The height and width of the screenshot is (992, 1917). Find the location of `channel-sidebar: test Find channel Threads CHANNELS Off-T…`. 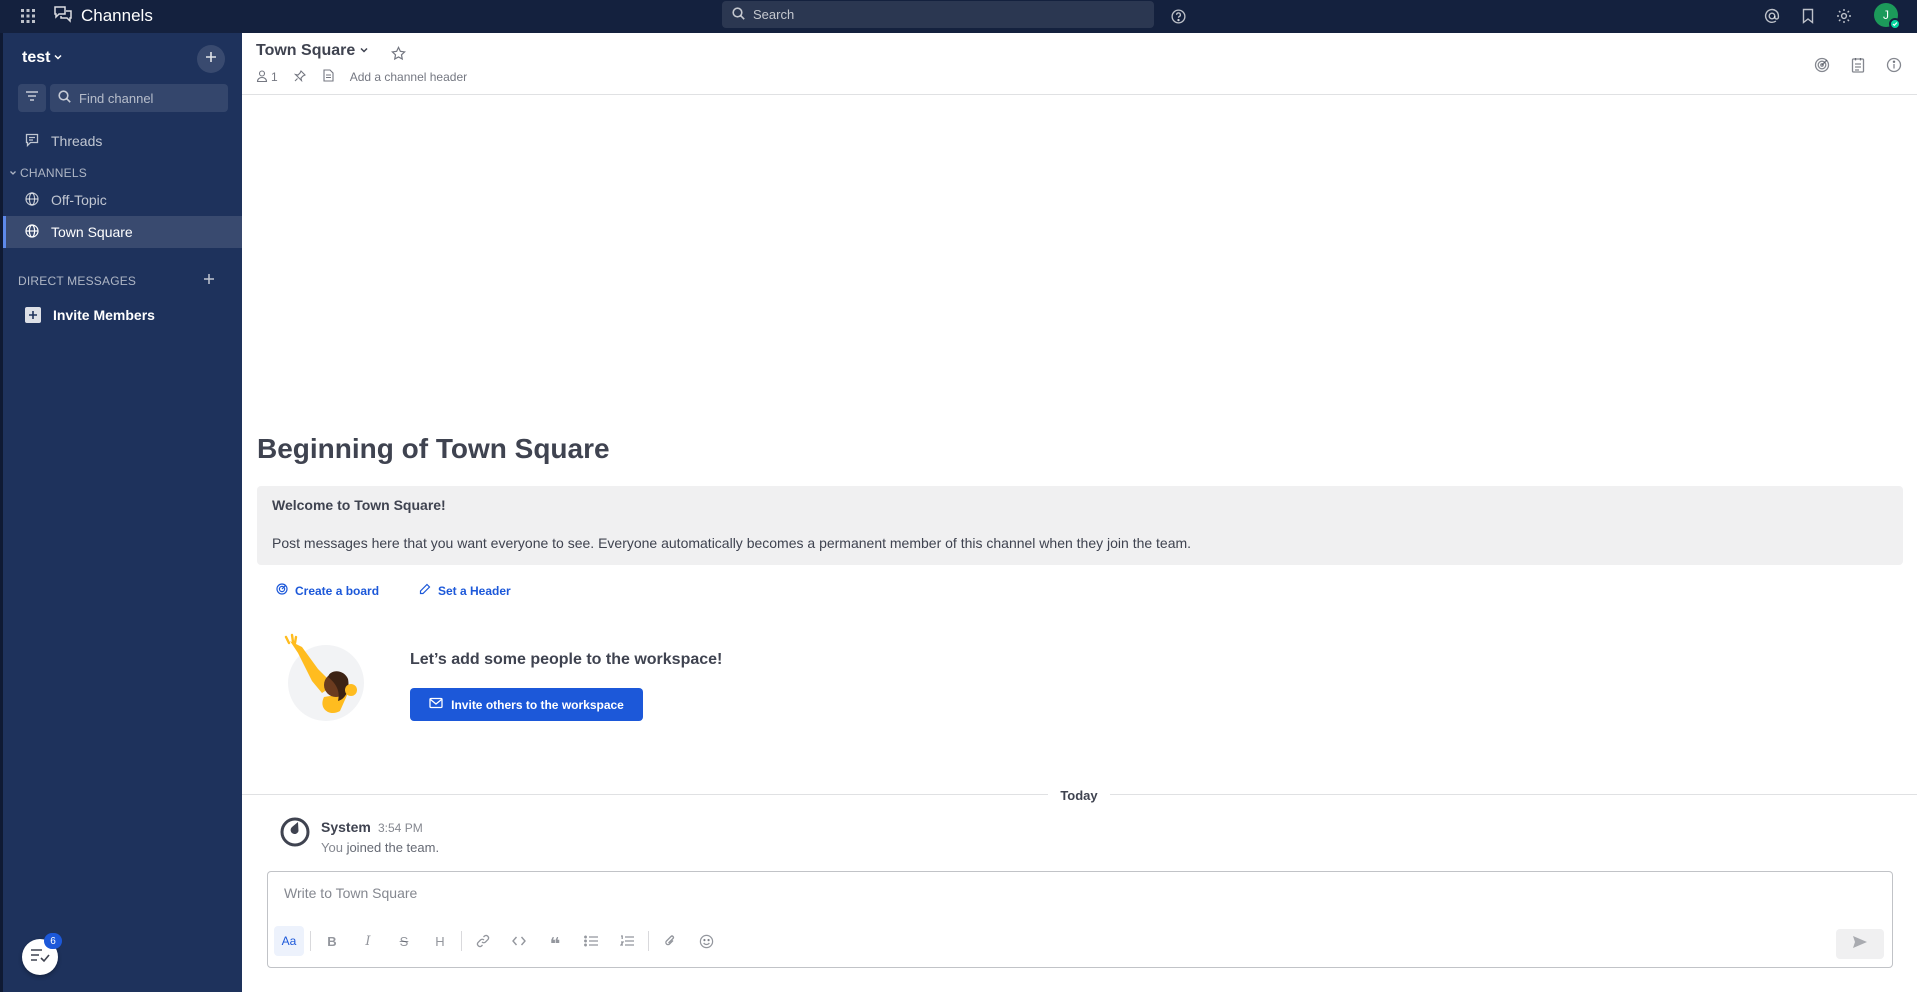

channel-sidebar: test Find channel Threads CHANNELS Off-T… is located at coordinates (122, 512).